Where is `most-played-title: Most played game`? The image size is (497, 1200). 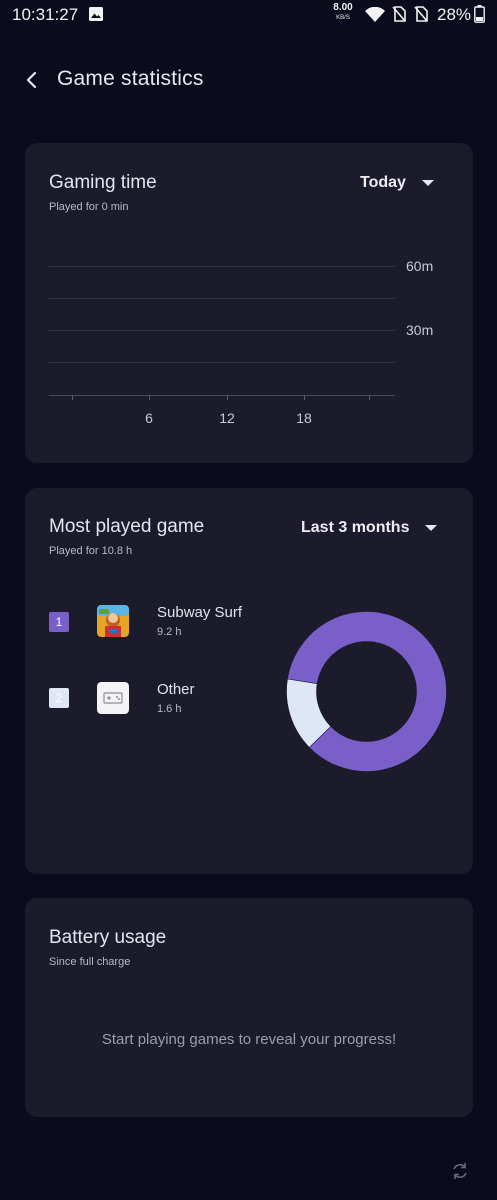 most-played-title: Most played game is located at coordinates (127, 526).